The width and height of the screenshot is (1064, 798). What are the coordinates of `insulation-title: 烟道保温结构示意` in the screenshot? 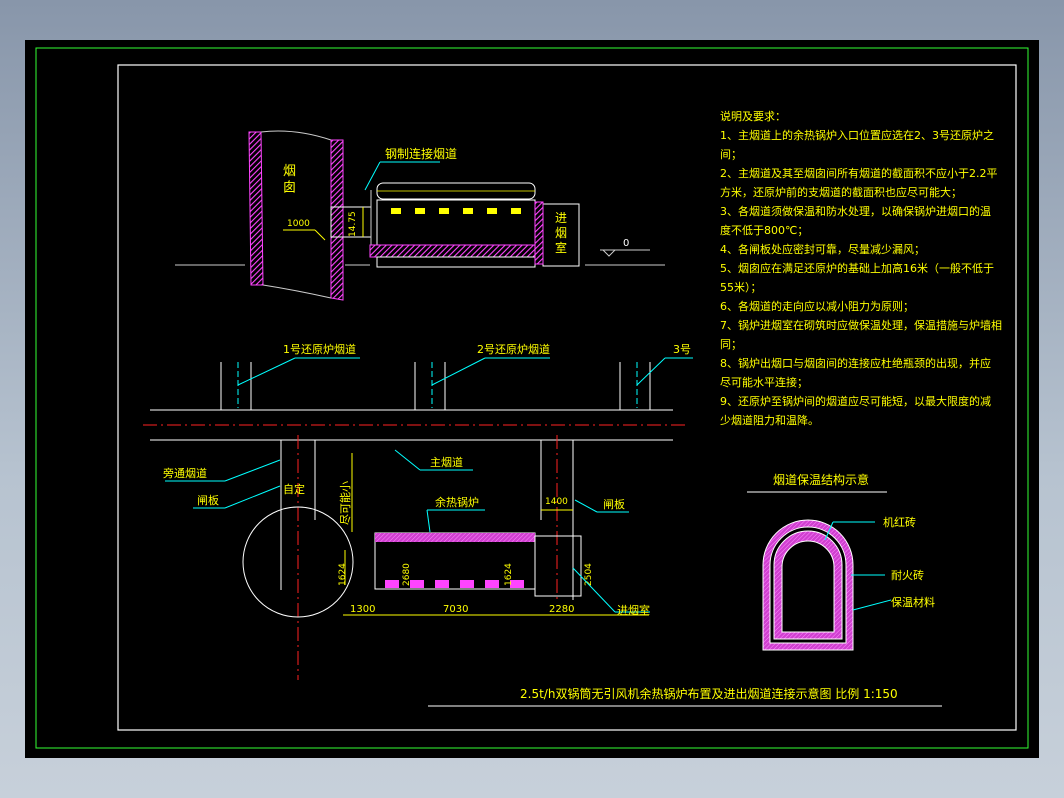 It's located at (821, 479).